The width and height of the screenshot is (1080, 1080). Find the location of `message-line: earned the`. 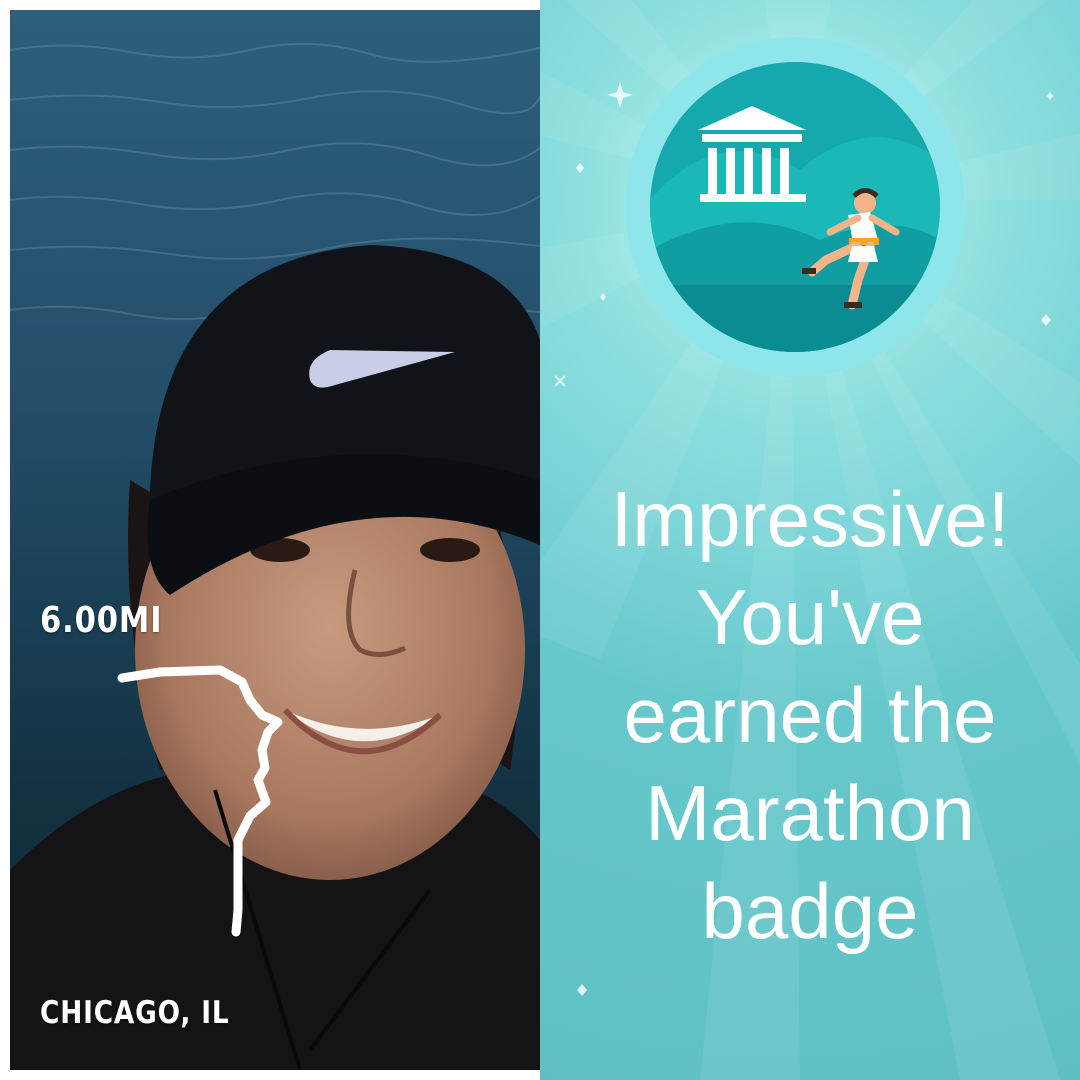

message-line: earned the is located at coordinates (810, 715).